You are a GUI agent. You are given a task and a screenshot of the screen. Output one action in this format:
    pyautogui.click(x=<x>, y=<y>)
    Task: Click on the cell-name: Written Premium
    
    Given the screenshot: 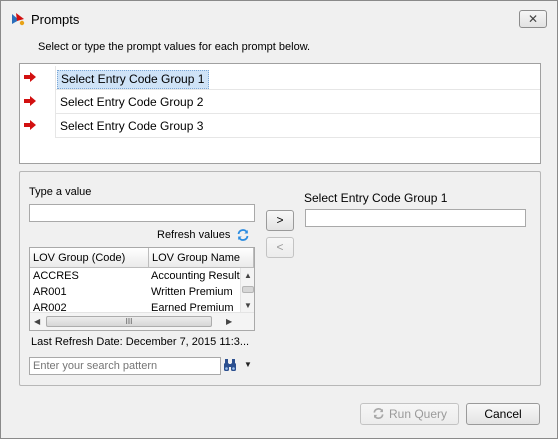 What is the action you would take?
    pyautogui.click(x=192, y=292)
    